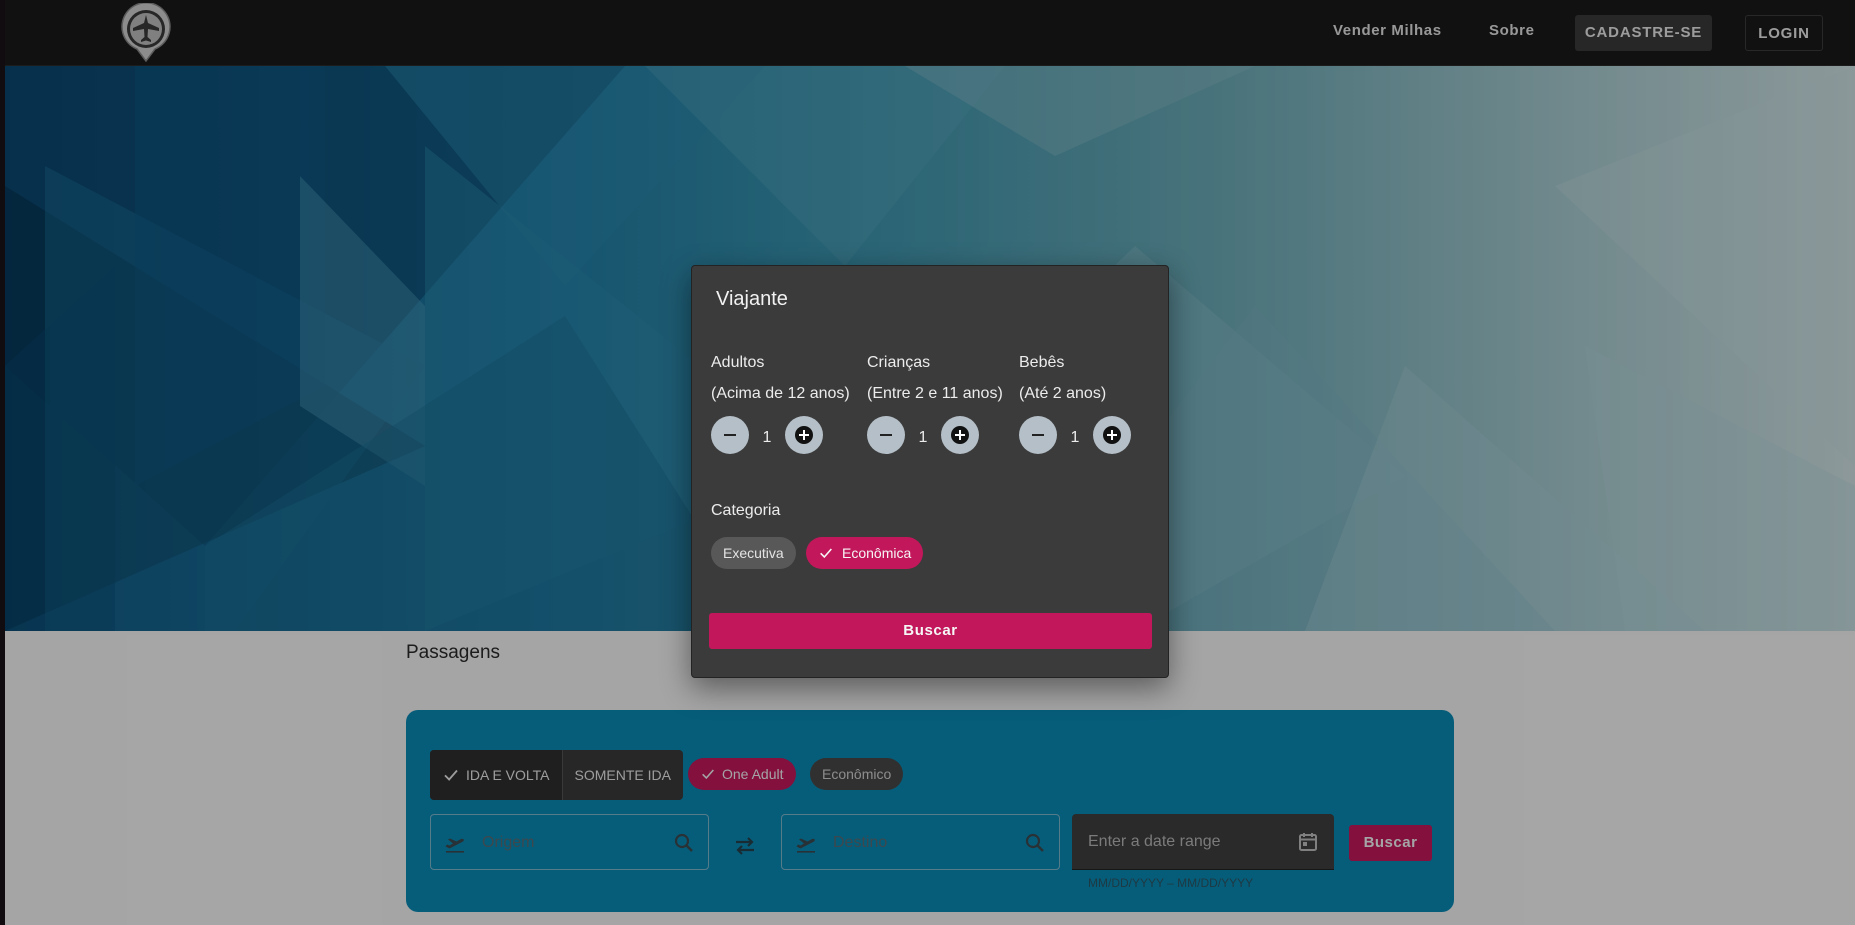 The width and height of the screenshot is (1855, 925). Describe the element at coordinates (1063, 393) in the screenshot. I see `passenger-age-range: (Até 2 anos)` at that location.